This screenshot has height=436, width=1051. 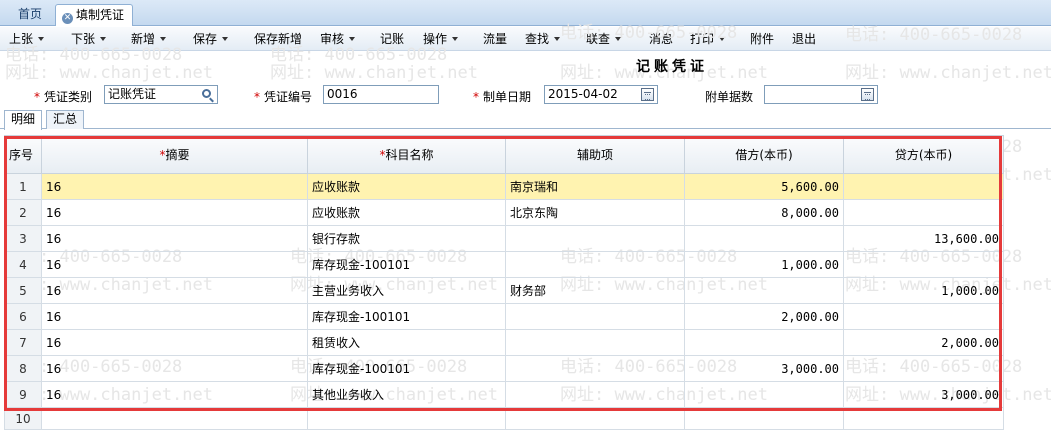 What do you see at coordinates (30, 15) in the screenshot?
I see `tab-home: 首页` at bounding box center [30, 15].